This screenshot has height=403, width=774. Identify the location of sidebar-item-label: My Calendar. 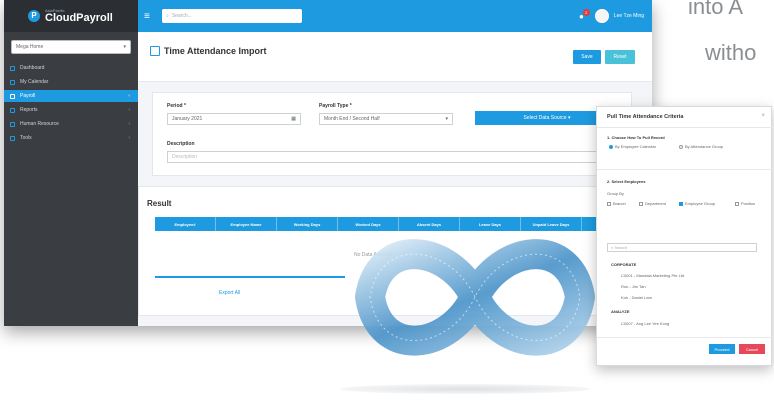
(34, 82).